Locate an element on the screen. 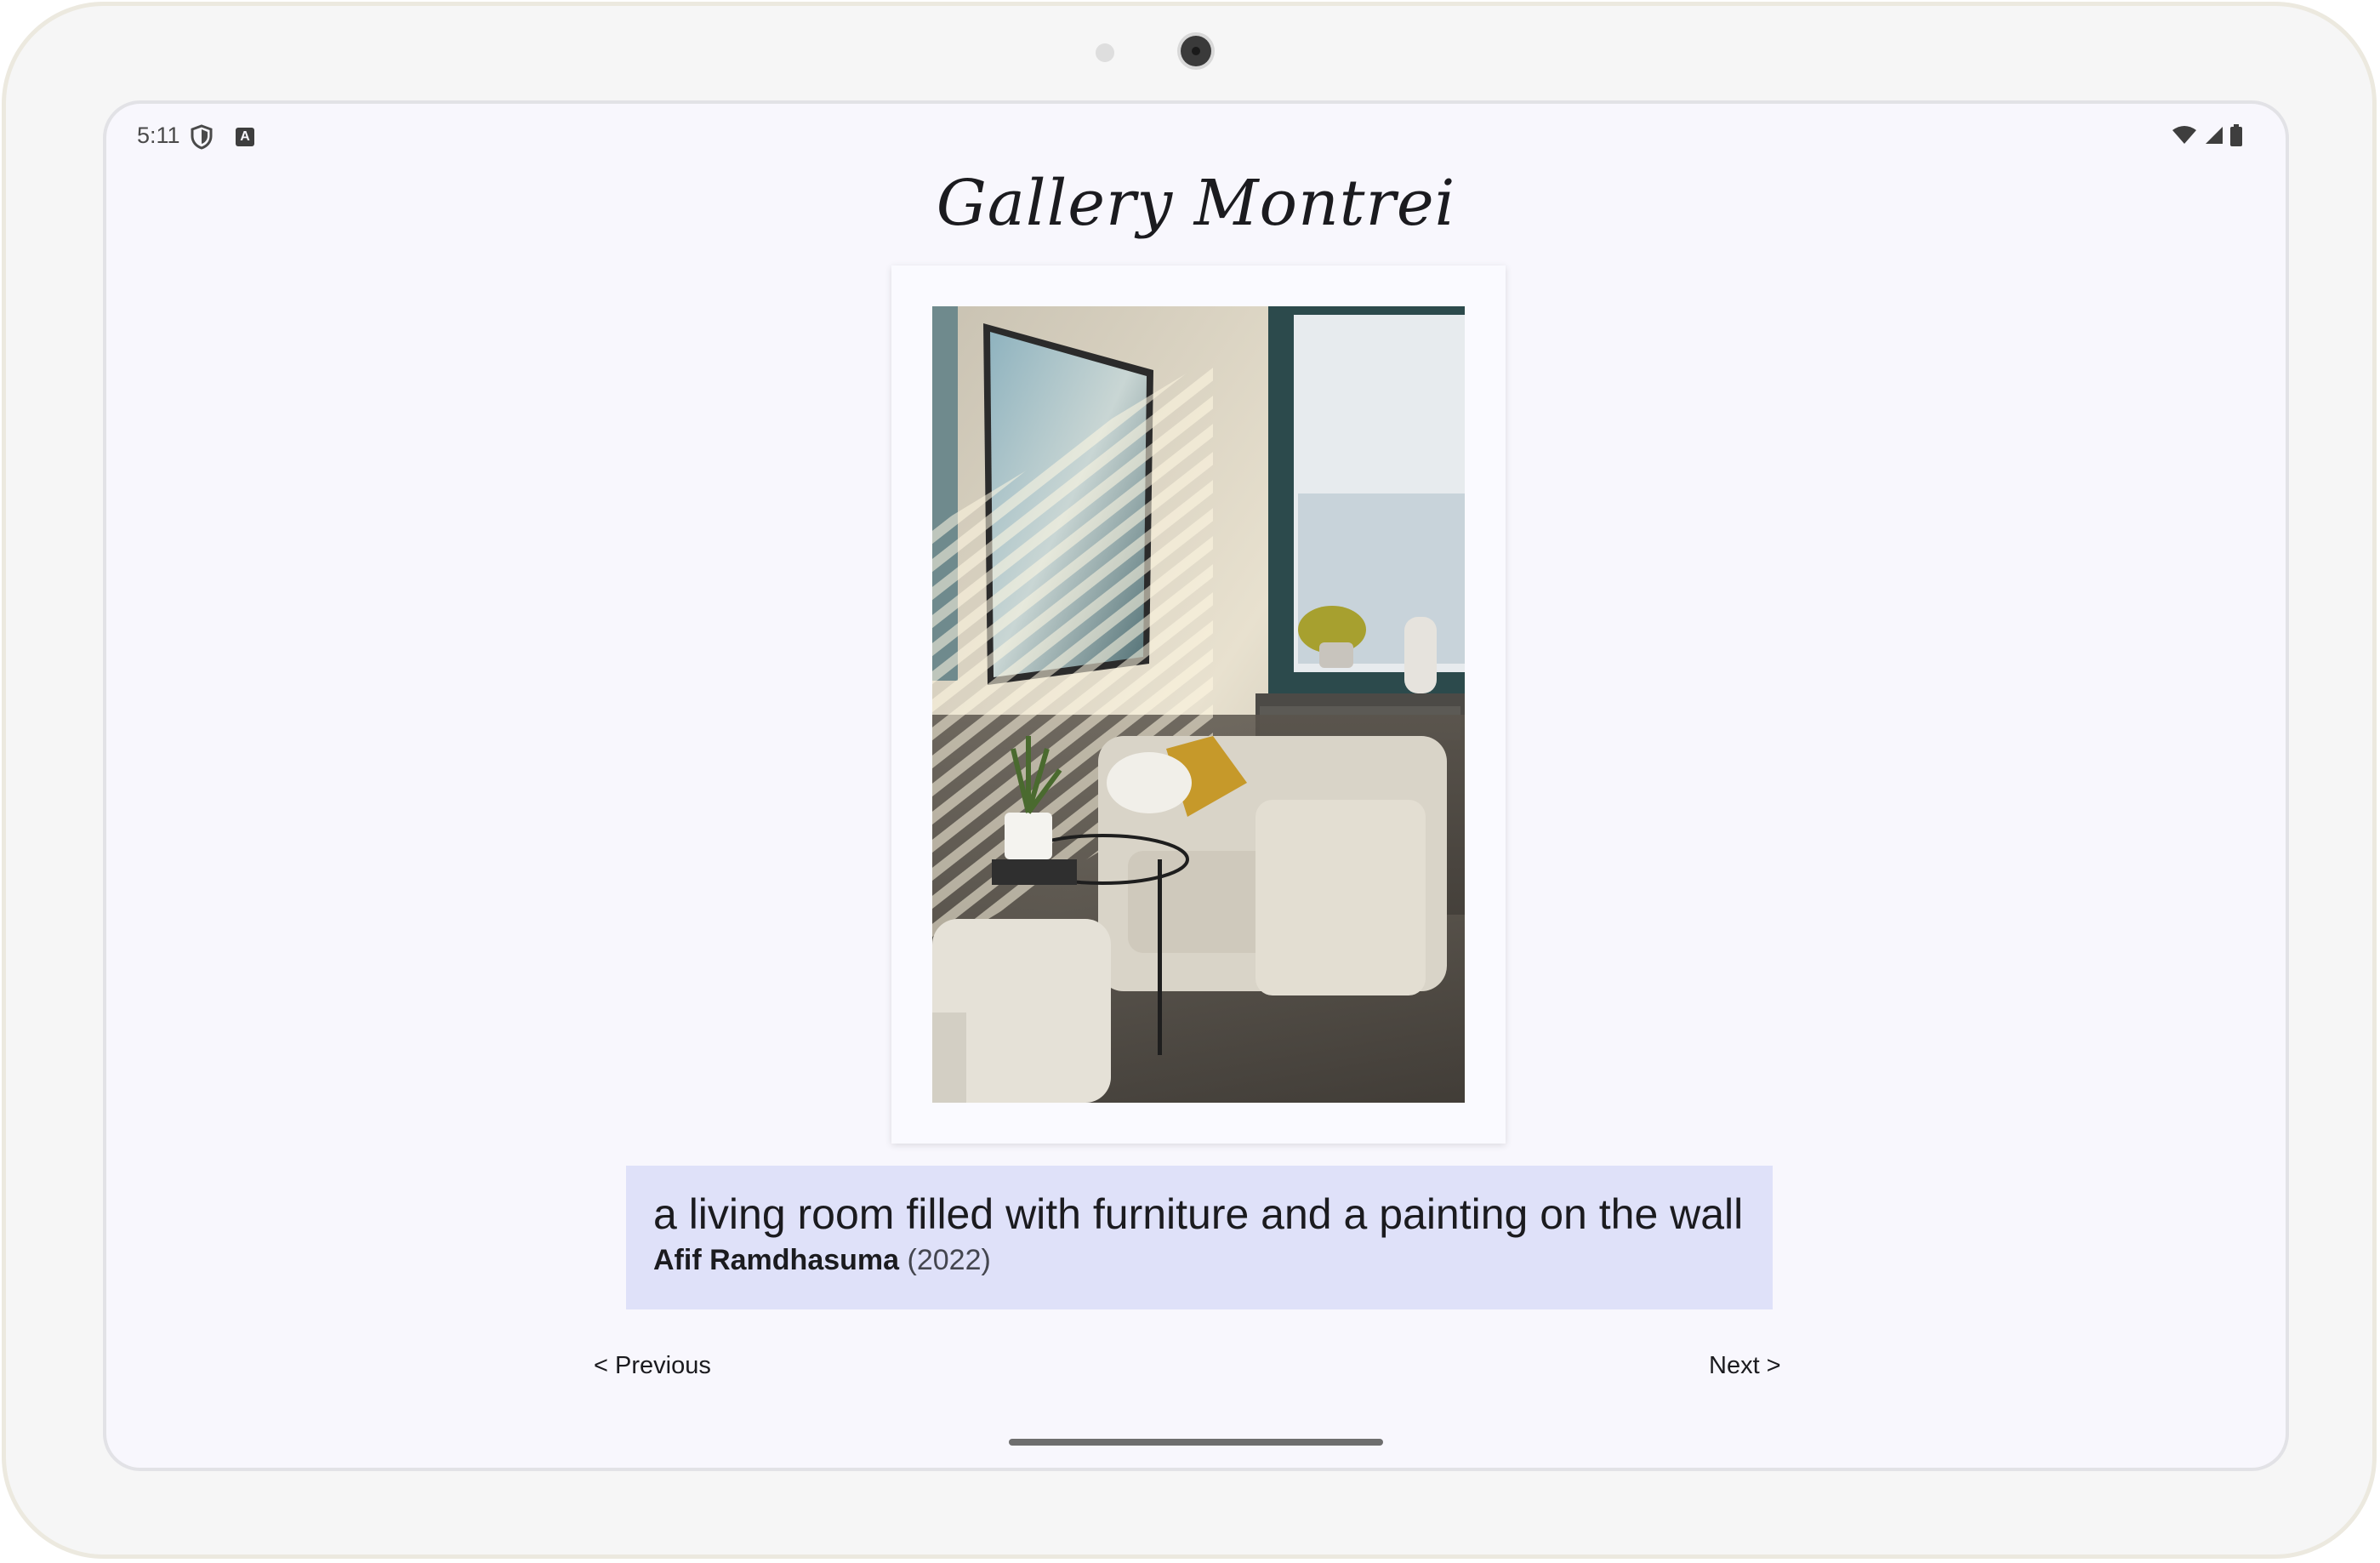 The height and width of the screenshot is (1563, 2380). light-sensor is located at coordinates (1105, 53).